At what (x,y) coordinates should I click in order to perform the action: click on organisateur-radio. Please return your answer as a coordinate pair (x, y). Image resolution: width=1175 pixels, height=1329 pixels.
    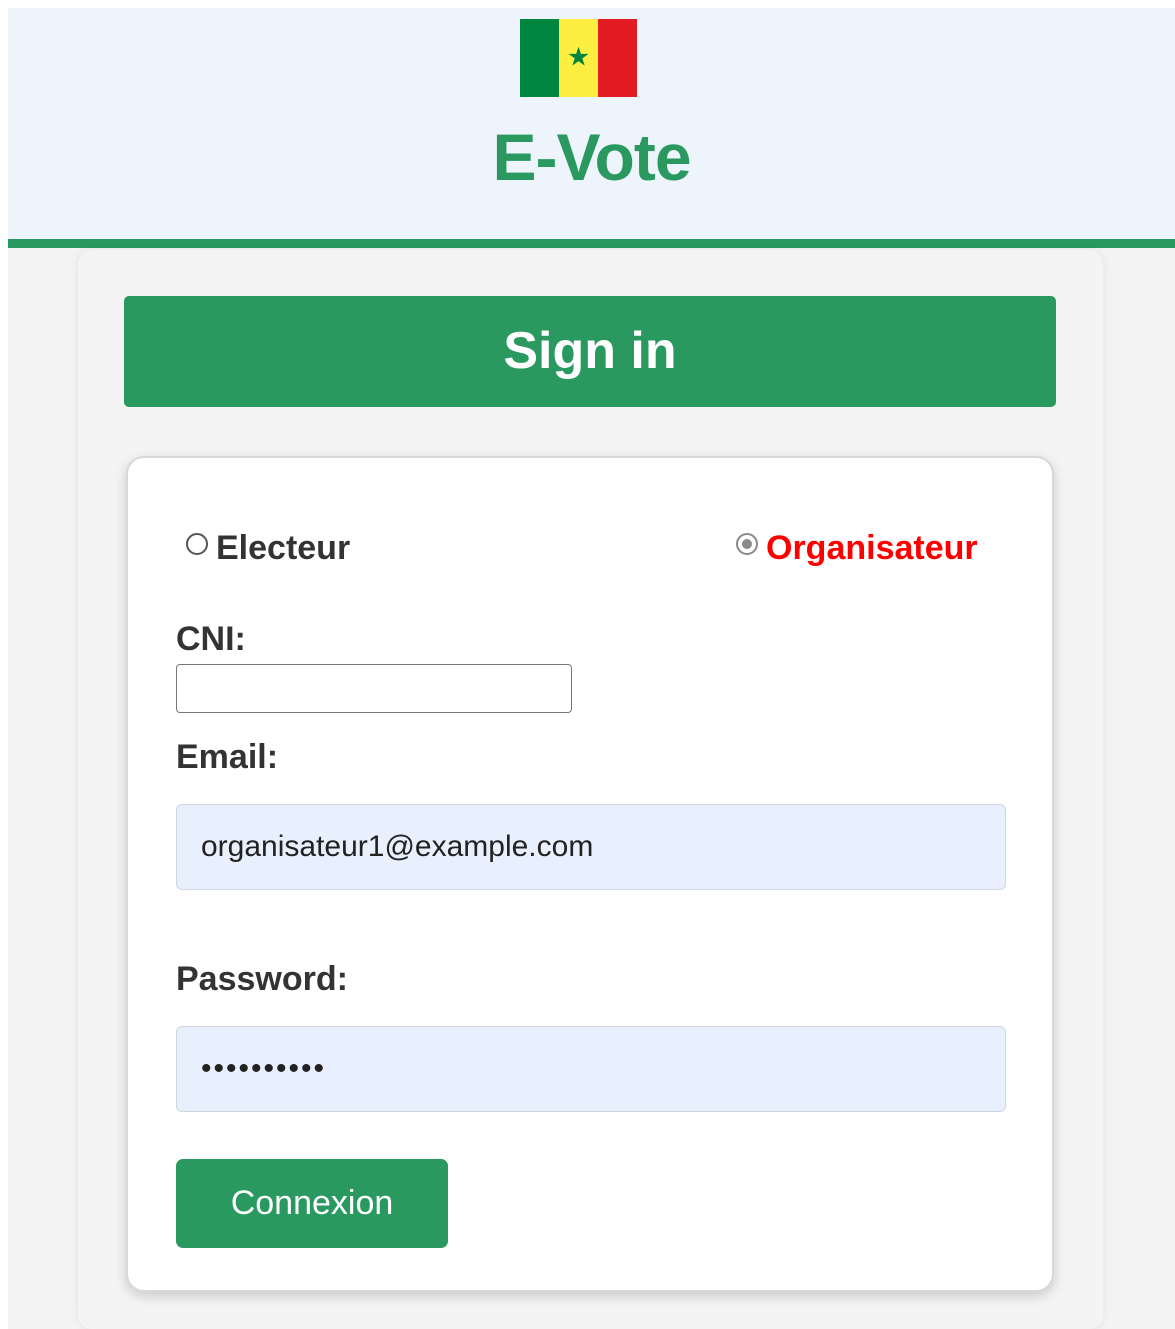
    Looking at the image, I should click on (747, 544).